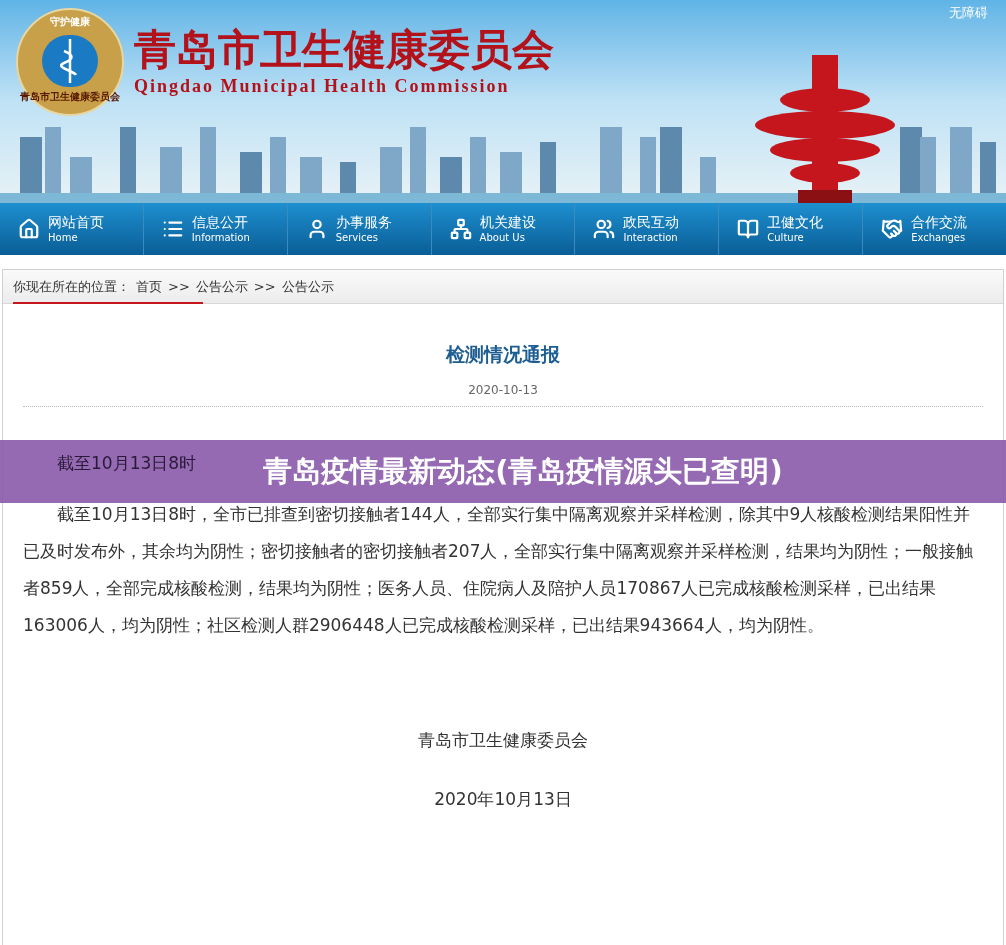 The image size is (1006, 945). I want to click on nav-item: 政民互动 Interaction, so click(646, 229).